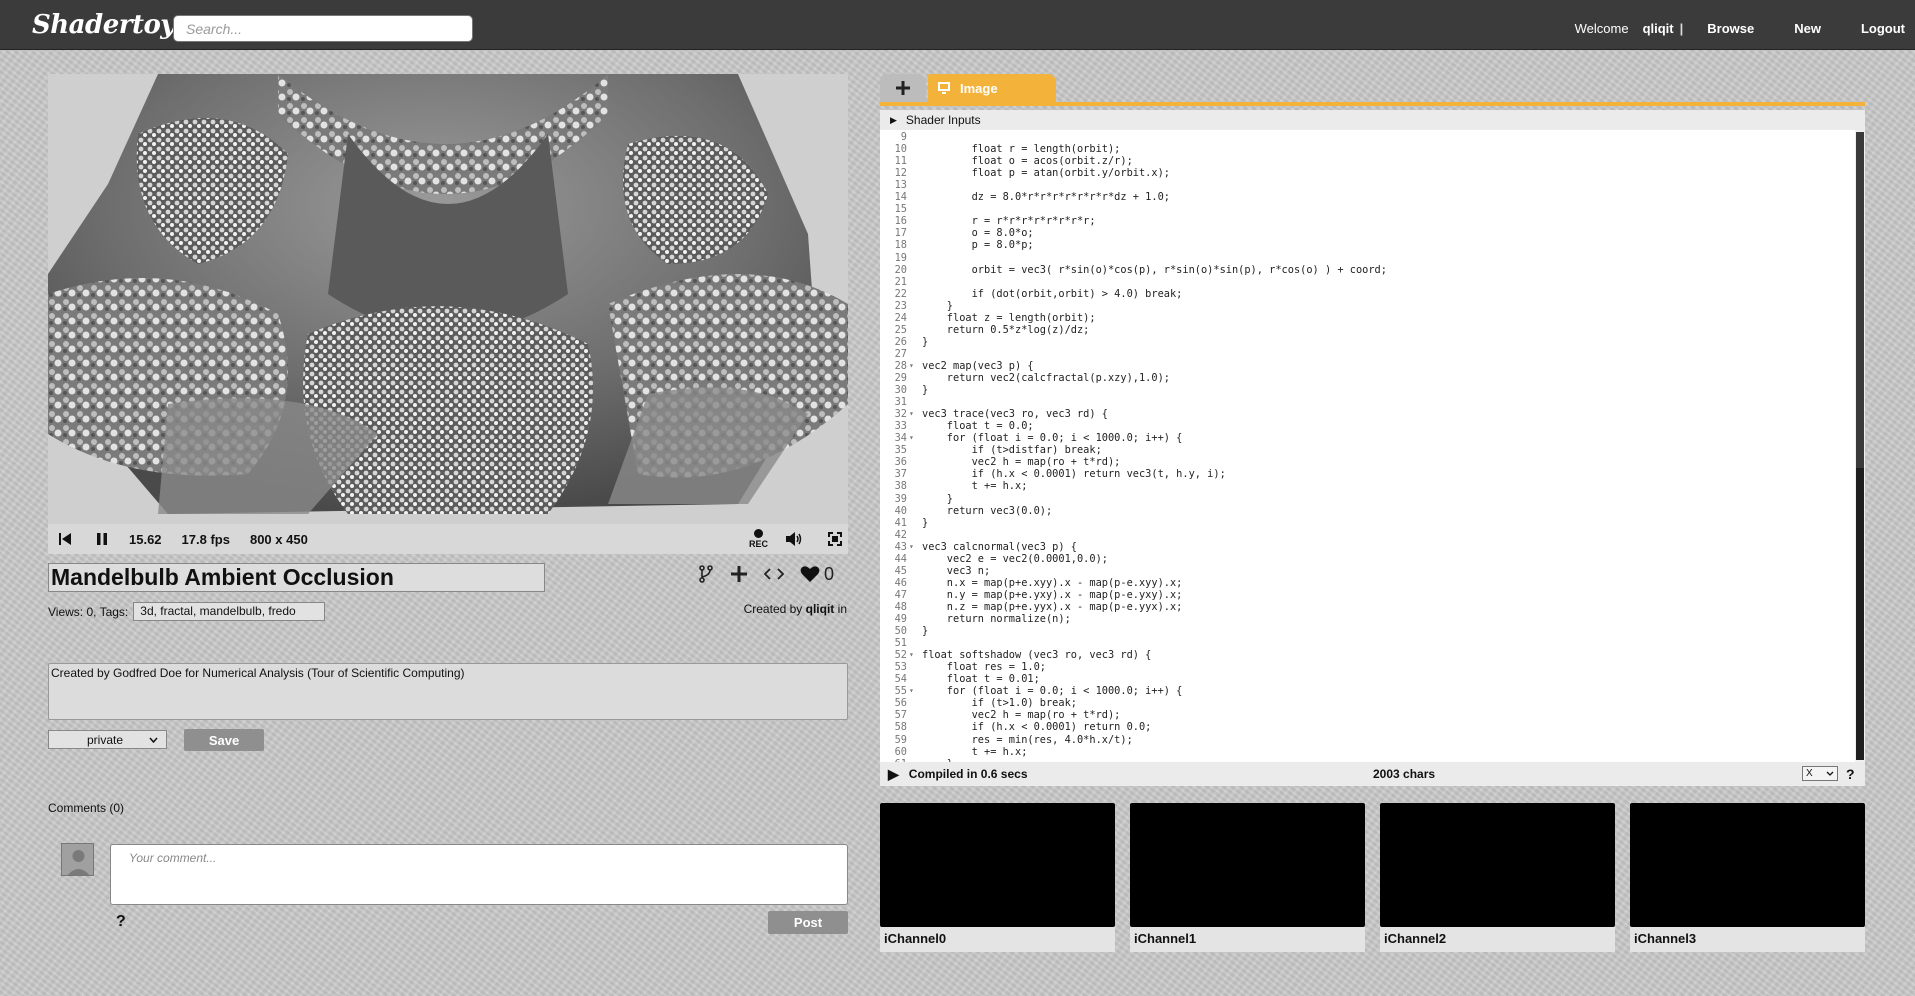 The height and width of the screenshot is (996, 1915). What do you see at coordinates (1367, 173) in the screenshot?
I see `code-line: 12 float p = atan(orbit.y/orbit.x);` at bounding box center [1367, 173].